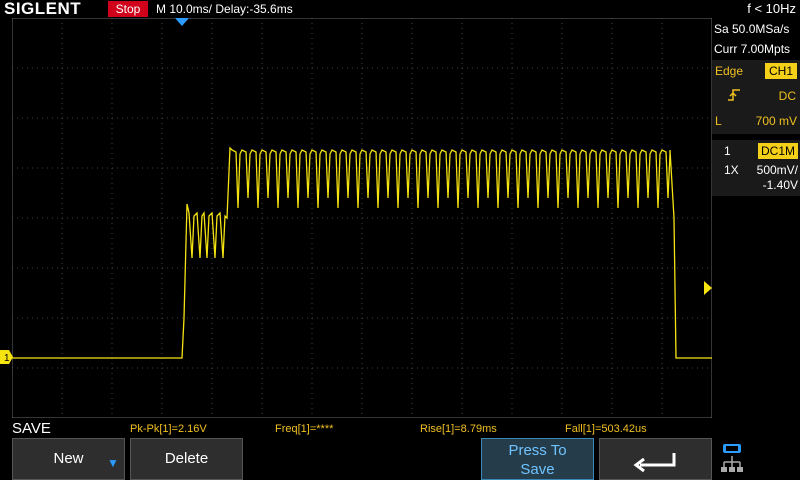 The image size is (800, 480). What do you see at coordinates (168, 429) in the screenshot?
I see `measurement-pkpk: Pk-Pk[1]=2.16V` at bounding box center [168, 429].